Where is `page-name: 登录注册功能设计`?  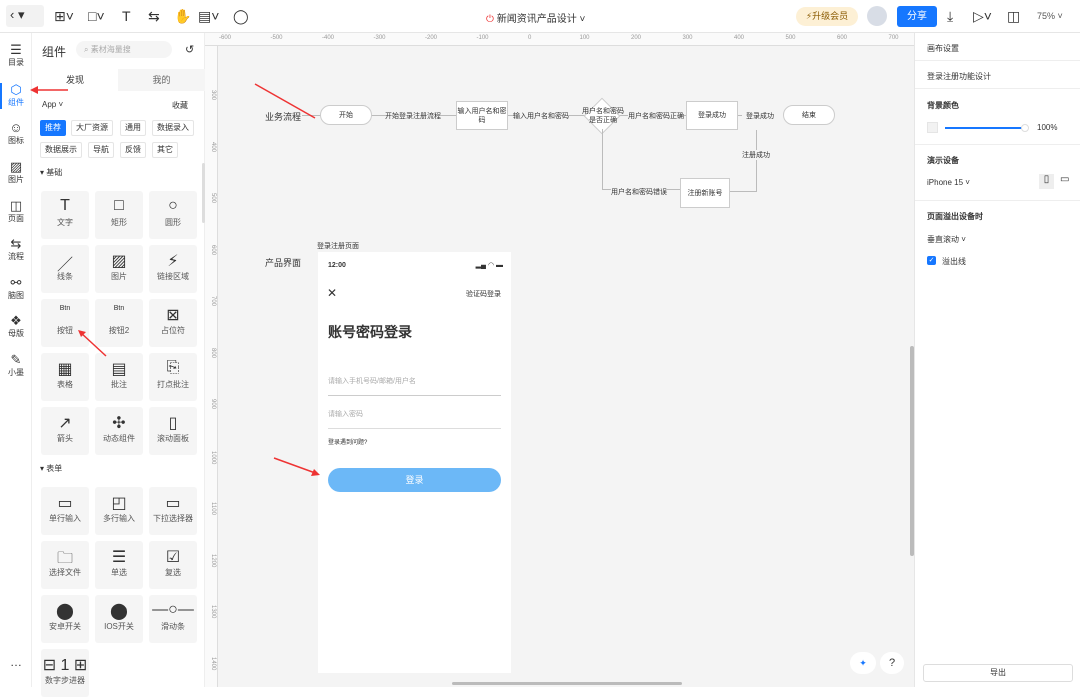 page-name: 登录注册功能设计 is located at coordinates (959, 76).